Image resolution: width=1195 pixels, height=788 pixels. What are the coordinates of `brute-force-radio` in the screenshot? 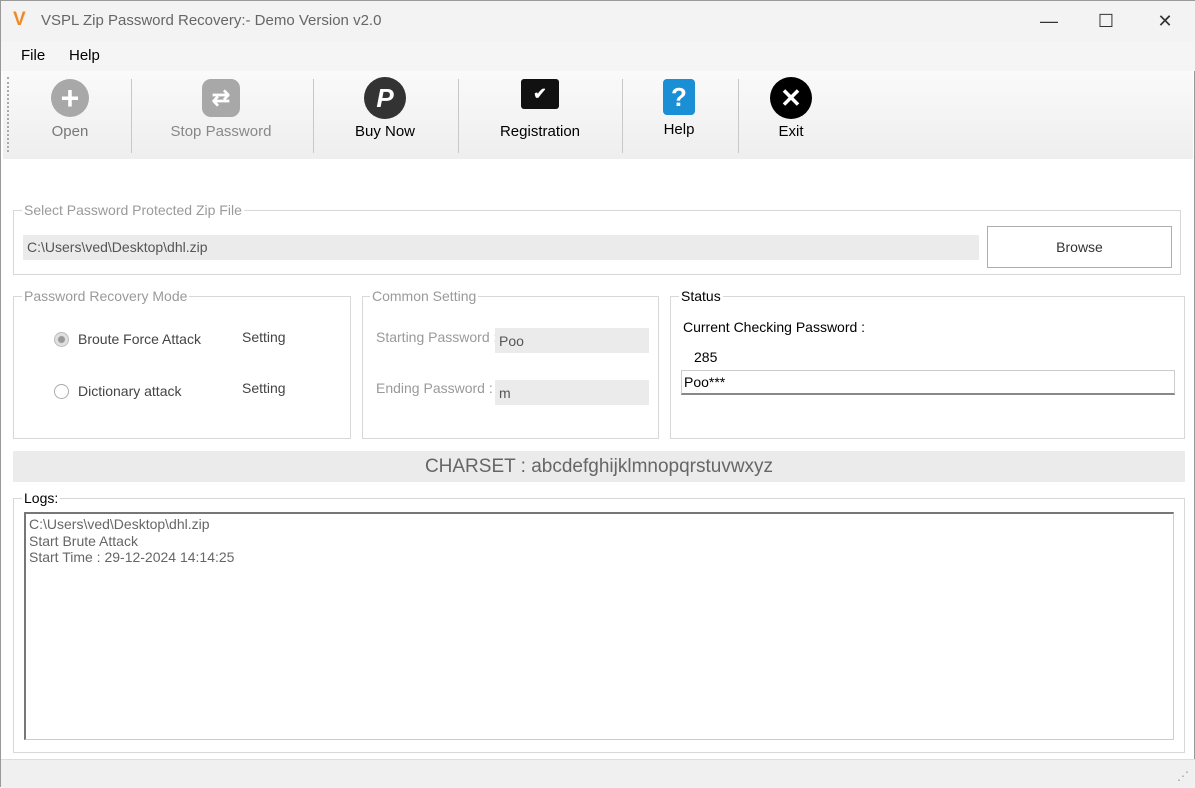 It's located at (61, 339).